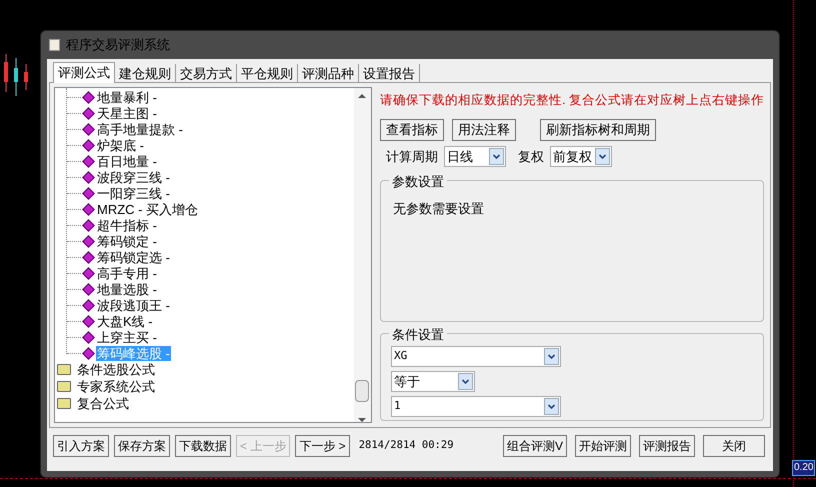 The width and height of the screenshot is (816, 487). Describe the element at coordinates (84, 72) in the screenshot. I see `tab: 评测公式` at that location.